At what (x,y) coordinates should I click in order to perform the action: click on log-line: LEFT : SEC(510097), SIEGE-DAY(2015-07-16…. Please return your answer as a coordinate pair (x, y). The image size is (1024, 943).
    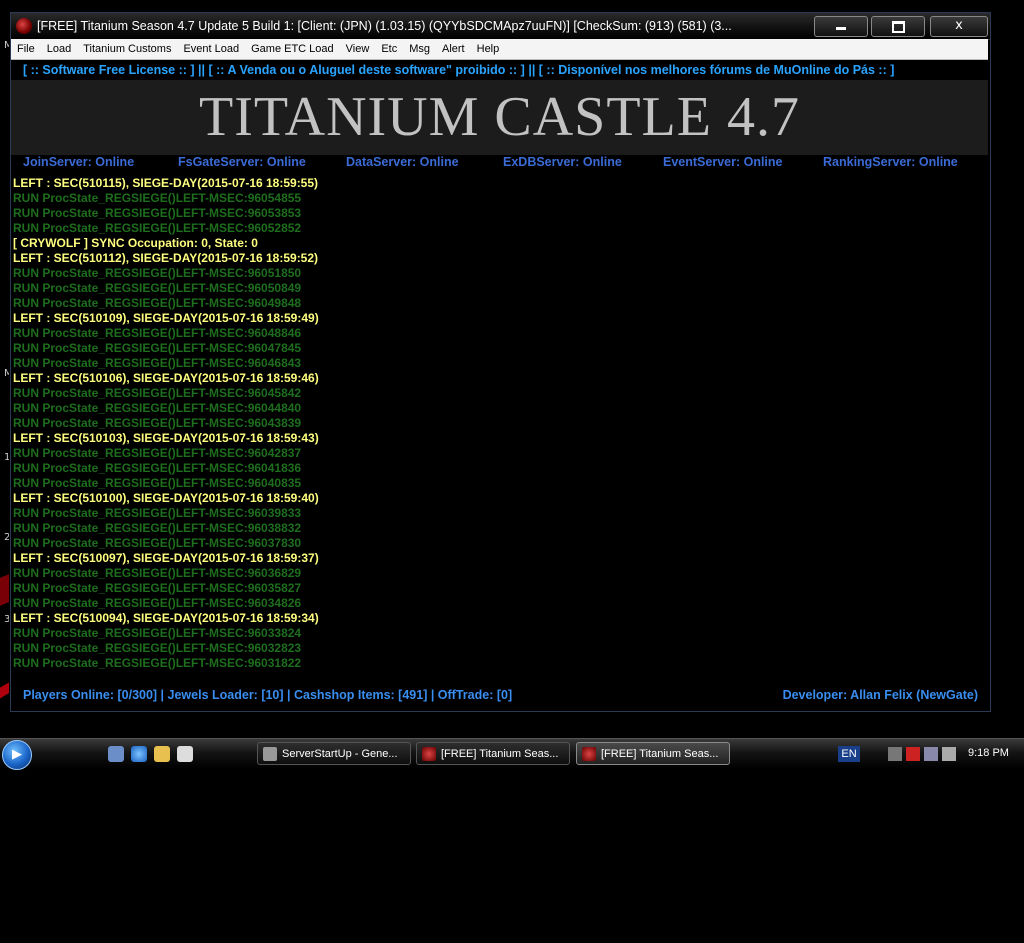
    Looking at the image, I should click on (166, 558).